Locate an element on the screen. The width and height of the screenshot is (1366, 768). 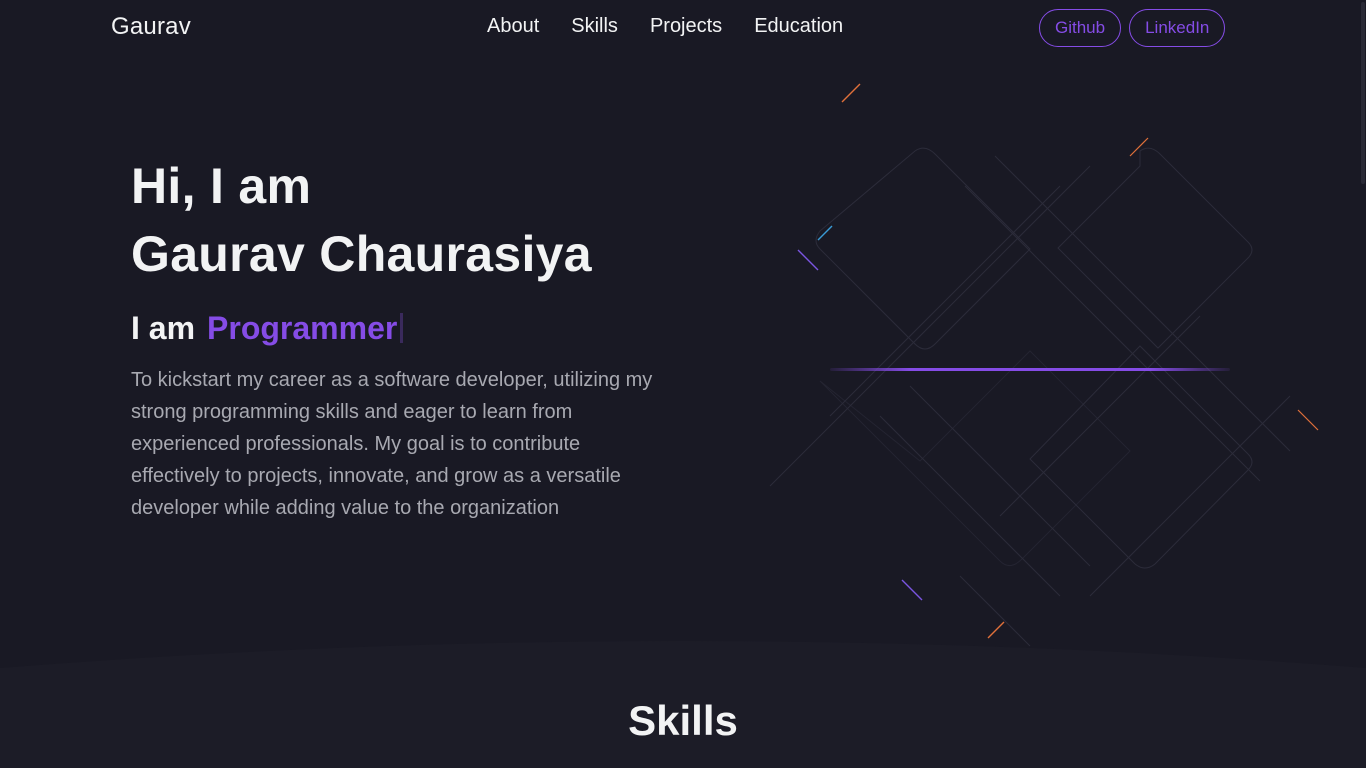
linkedin-button: LinkedIn is located at coordinates (1177, 28).